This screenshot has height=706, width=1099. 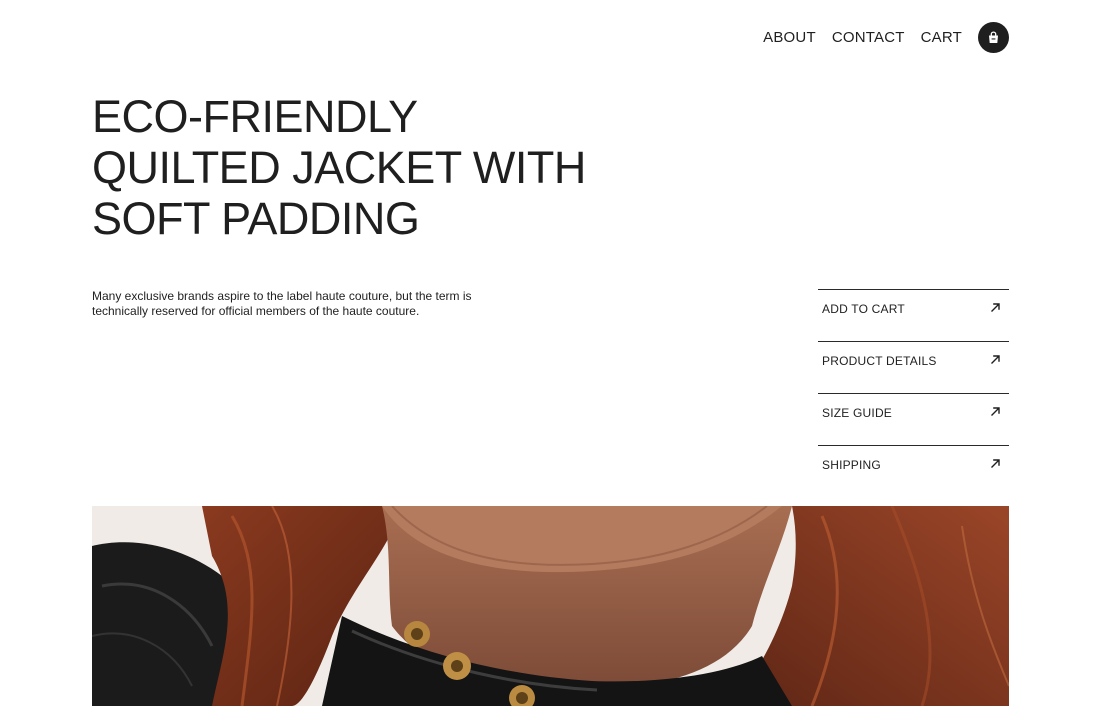 What do you see at coordinates (339, 167) in the screenshot?
I see `product-title-line-2: QUILTED JACKET WITH` at bounding box center [339, 167].